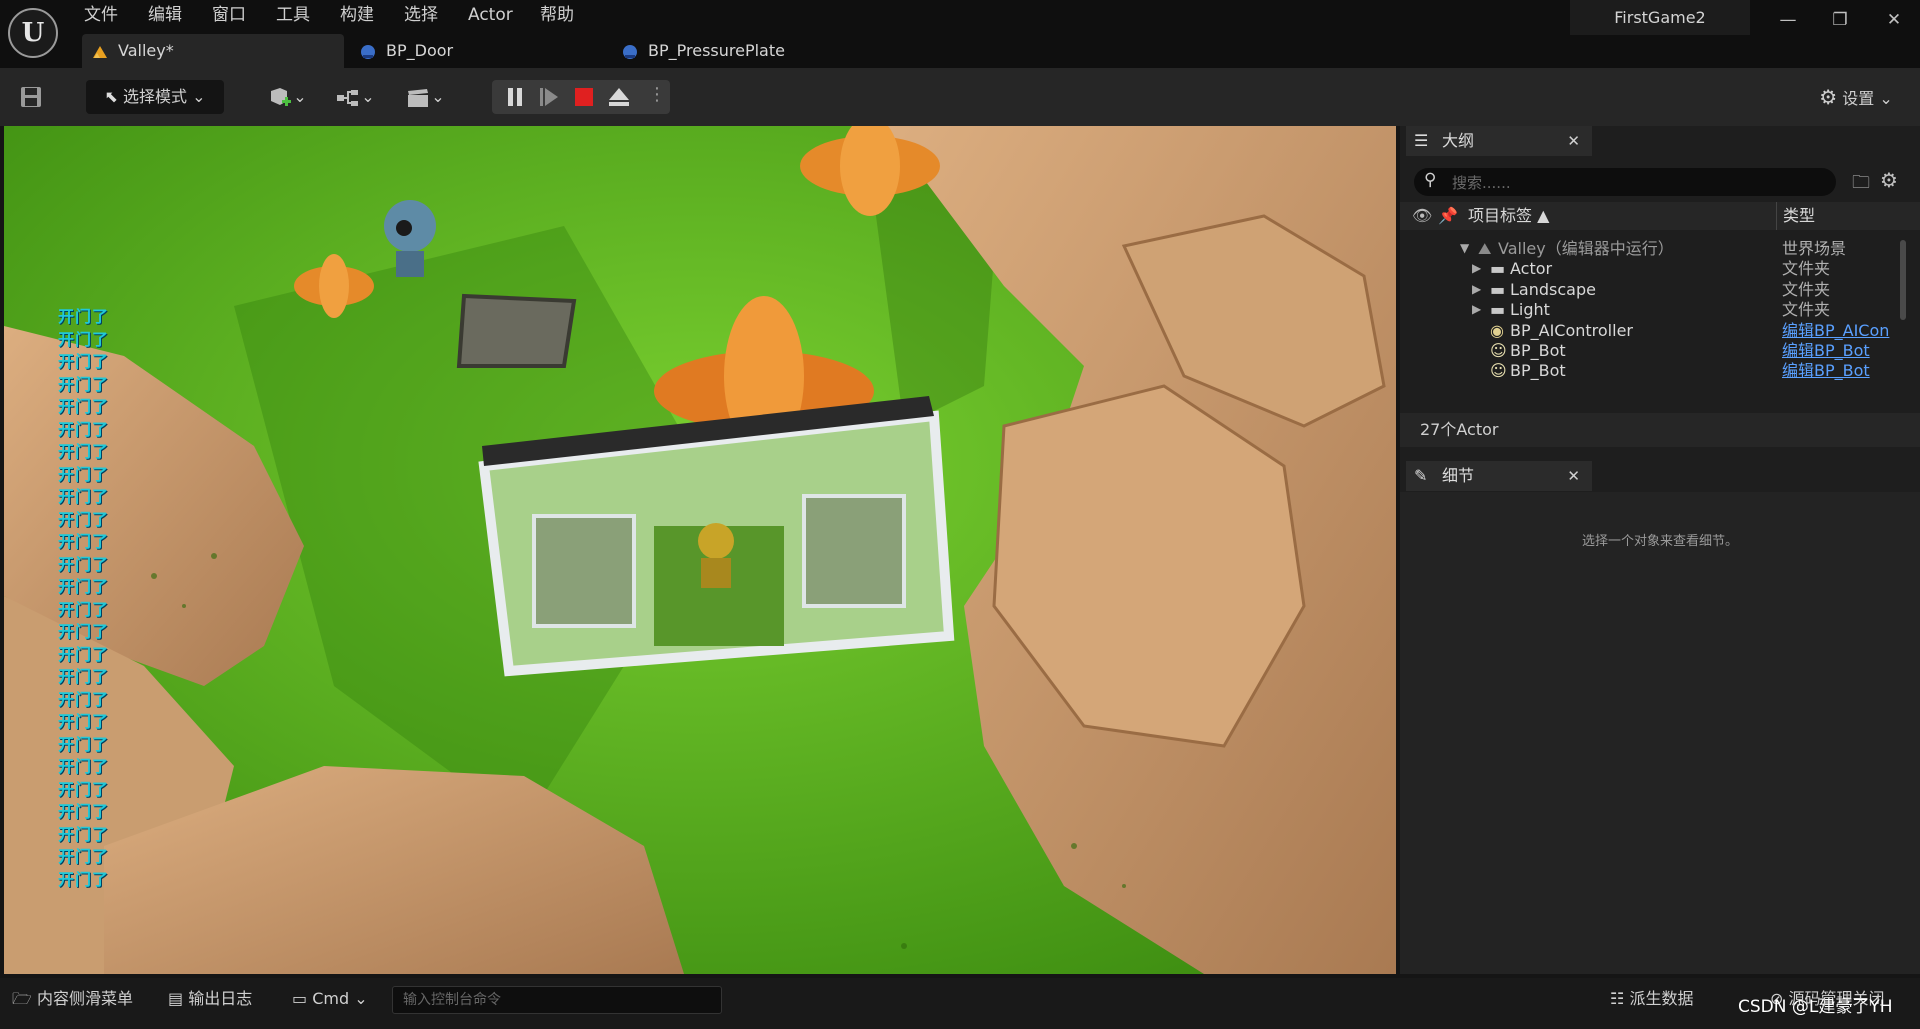  I want to click on menu-edit: 编辑, so click(165, 15).